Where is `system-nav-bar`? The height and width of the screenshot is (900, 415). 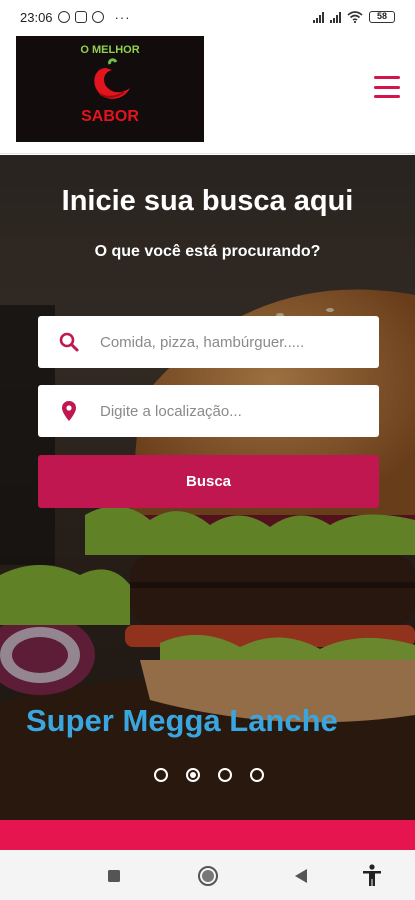 system-nav-bar is located at coordinates (207, 875).